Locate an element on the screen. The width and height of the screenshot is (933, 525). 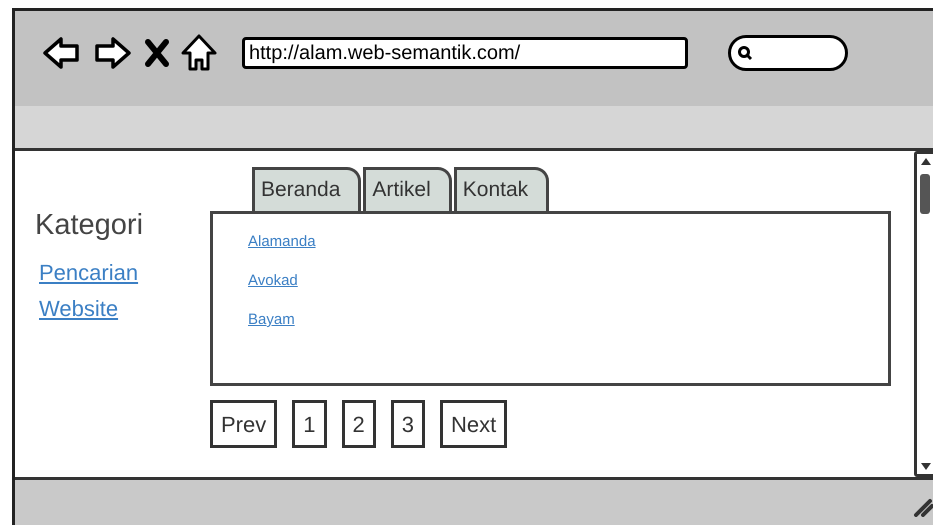
page-button: Prev is located at coordinates (244, 424).